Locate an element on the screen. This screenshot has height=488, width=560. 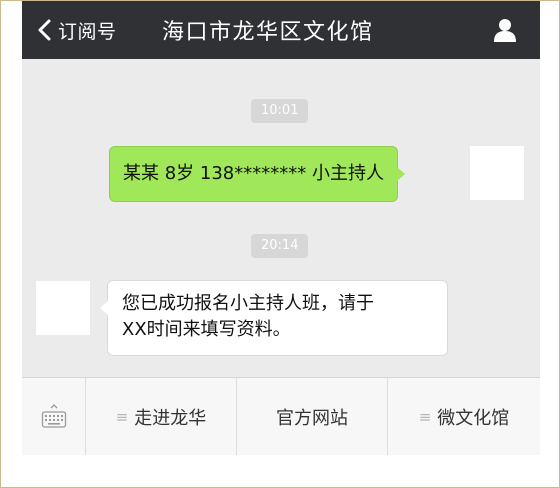
timestamp: 20:14 is located at coordinates (280, 246).